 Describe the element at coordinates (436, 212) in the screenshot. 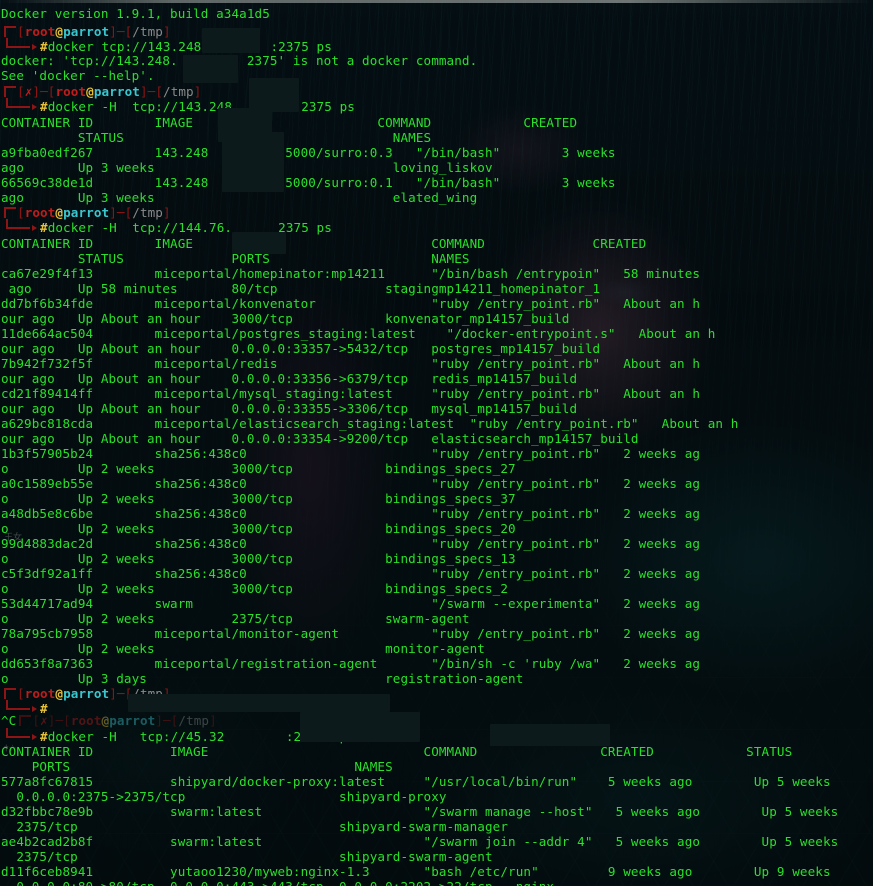

I see `shell-prompt-line: [root@parrot]─[/tmp]` at that location.